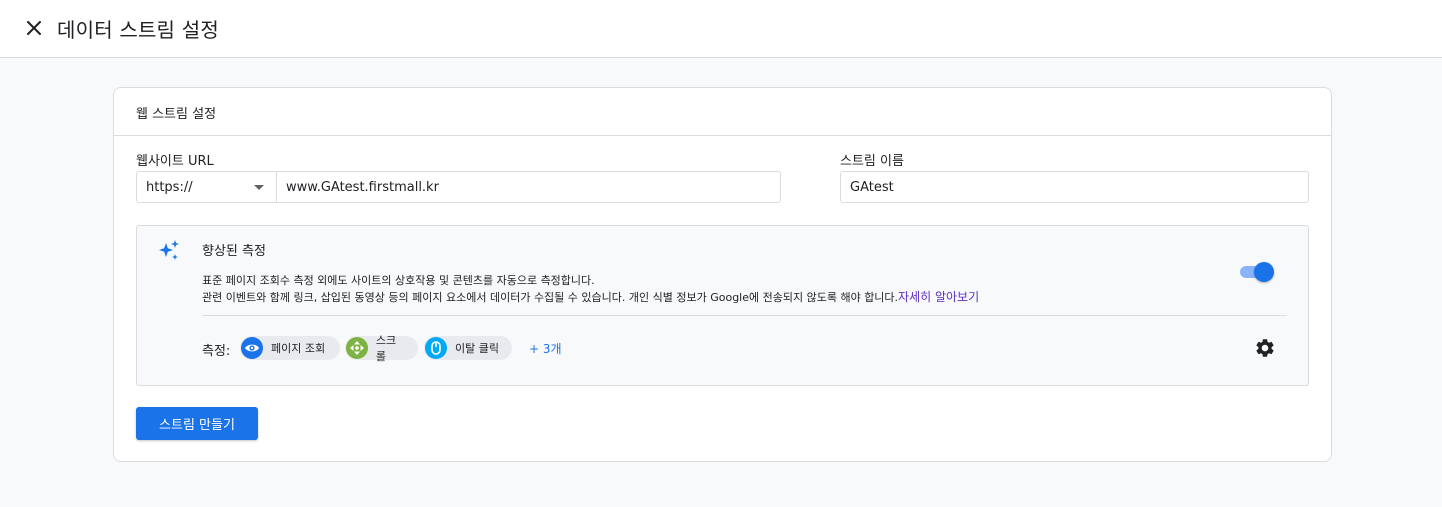 This screenshot has width=1442, height=507. I want to click on chip-scroll: 스크롤, so click(381, 348).